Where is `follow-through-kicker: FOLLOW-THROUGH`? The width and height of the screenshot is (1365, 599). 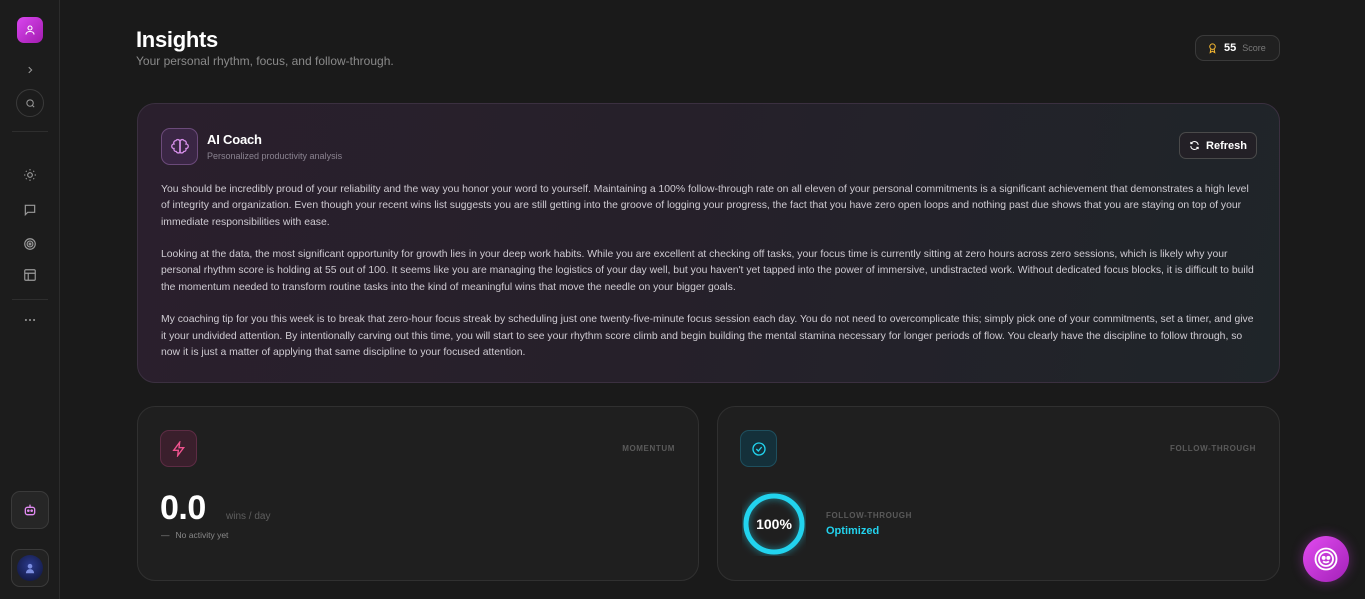 follow-through-kicker: FOLLOW-THROUGH is located at coordinates (1212, 448).